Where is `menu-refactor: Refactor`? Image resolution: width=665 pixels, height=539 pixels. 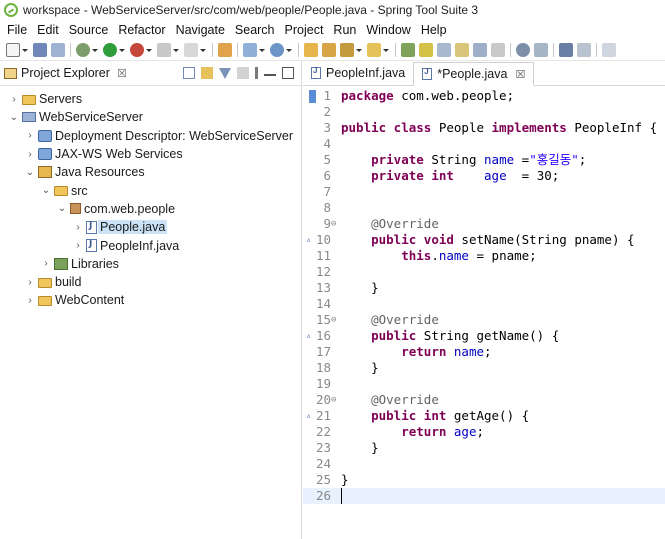
menu-refactor: Refactor is located at coordinates (141, 30).